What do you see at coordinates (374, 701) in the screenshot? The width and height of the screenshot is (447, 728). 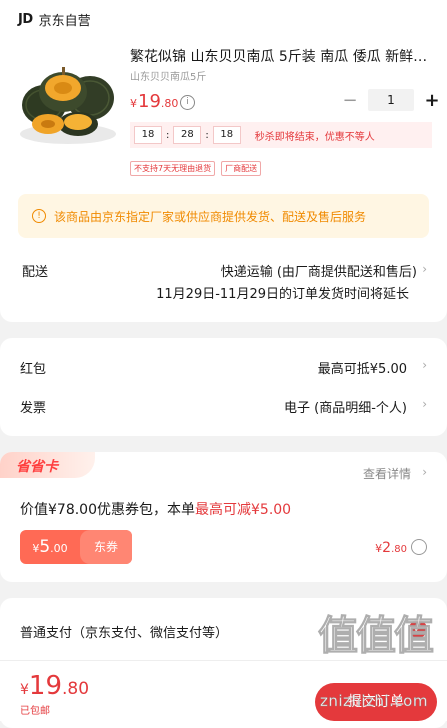 I see `watermark-url: znizhizhi.com` at bounding box center [374, 701].